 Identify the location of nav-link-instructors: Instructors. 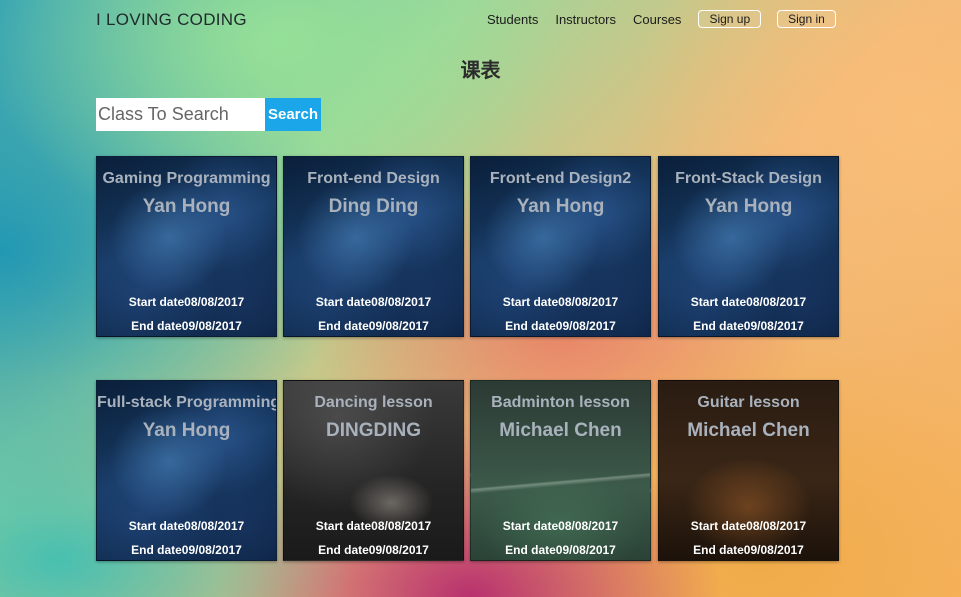
(585, 19).